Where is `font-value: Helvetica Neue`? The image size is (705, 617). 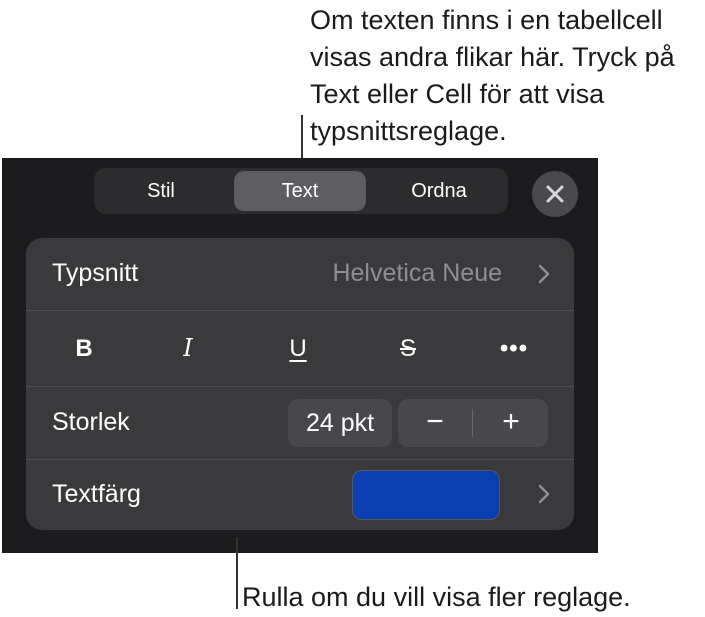 font-value: Helvetica Neue is located at coordinates (417, 273).